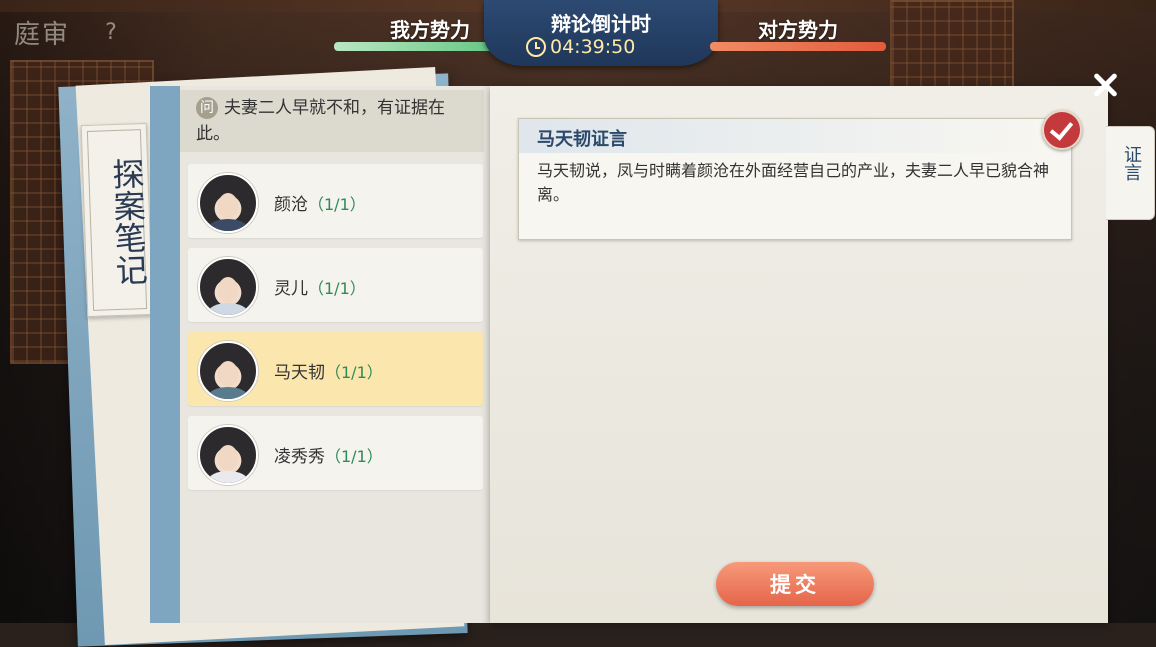 This screenshot has width=1156, height=647. I want to click on debate-timer: 辩论倒计时 04:39:50, so click(601, 33).